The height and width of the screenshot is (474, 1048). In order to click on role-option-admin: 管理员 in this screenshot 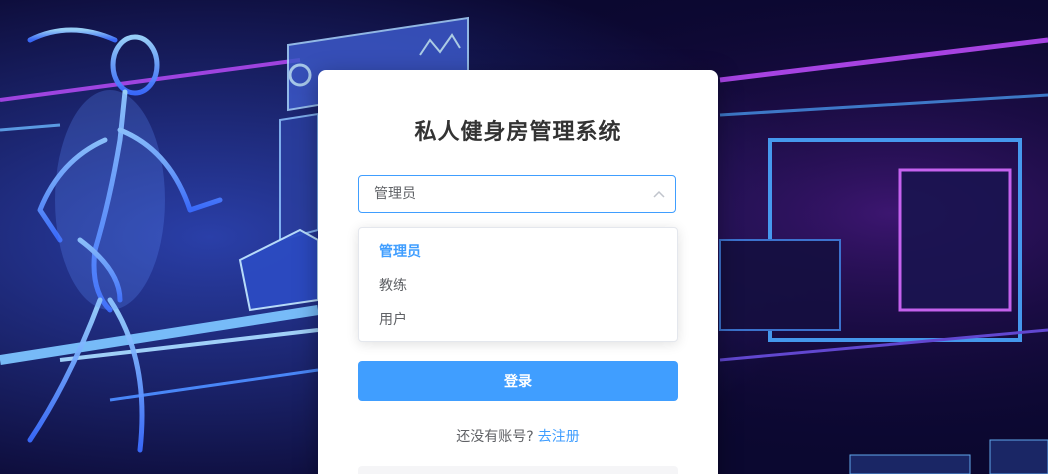, I will do `click(518, 252)`.